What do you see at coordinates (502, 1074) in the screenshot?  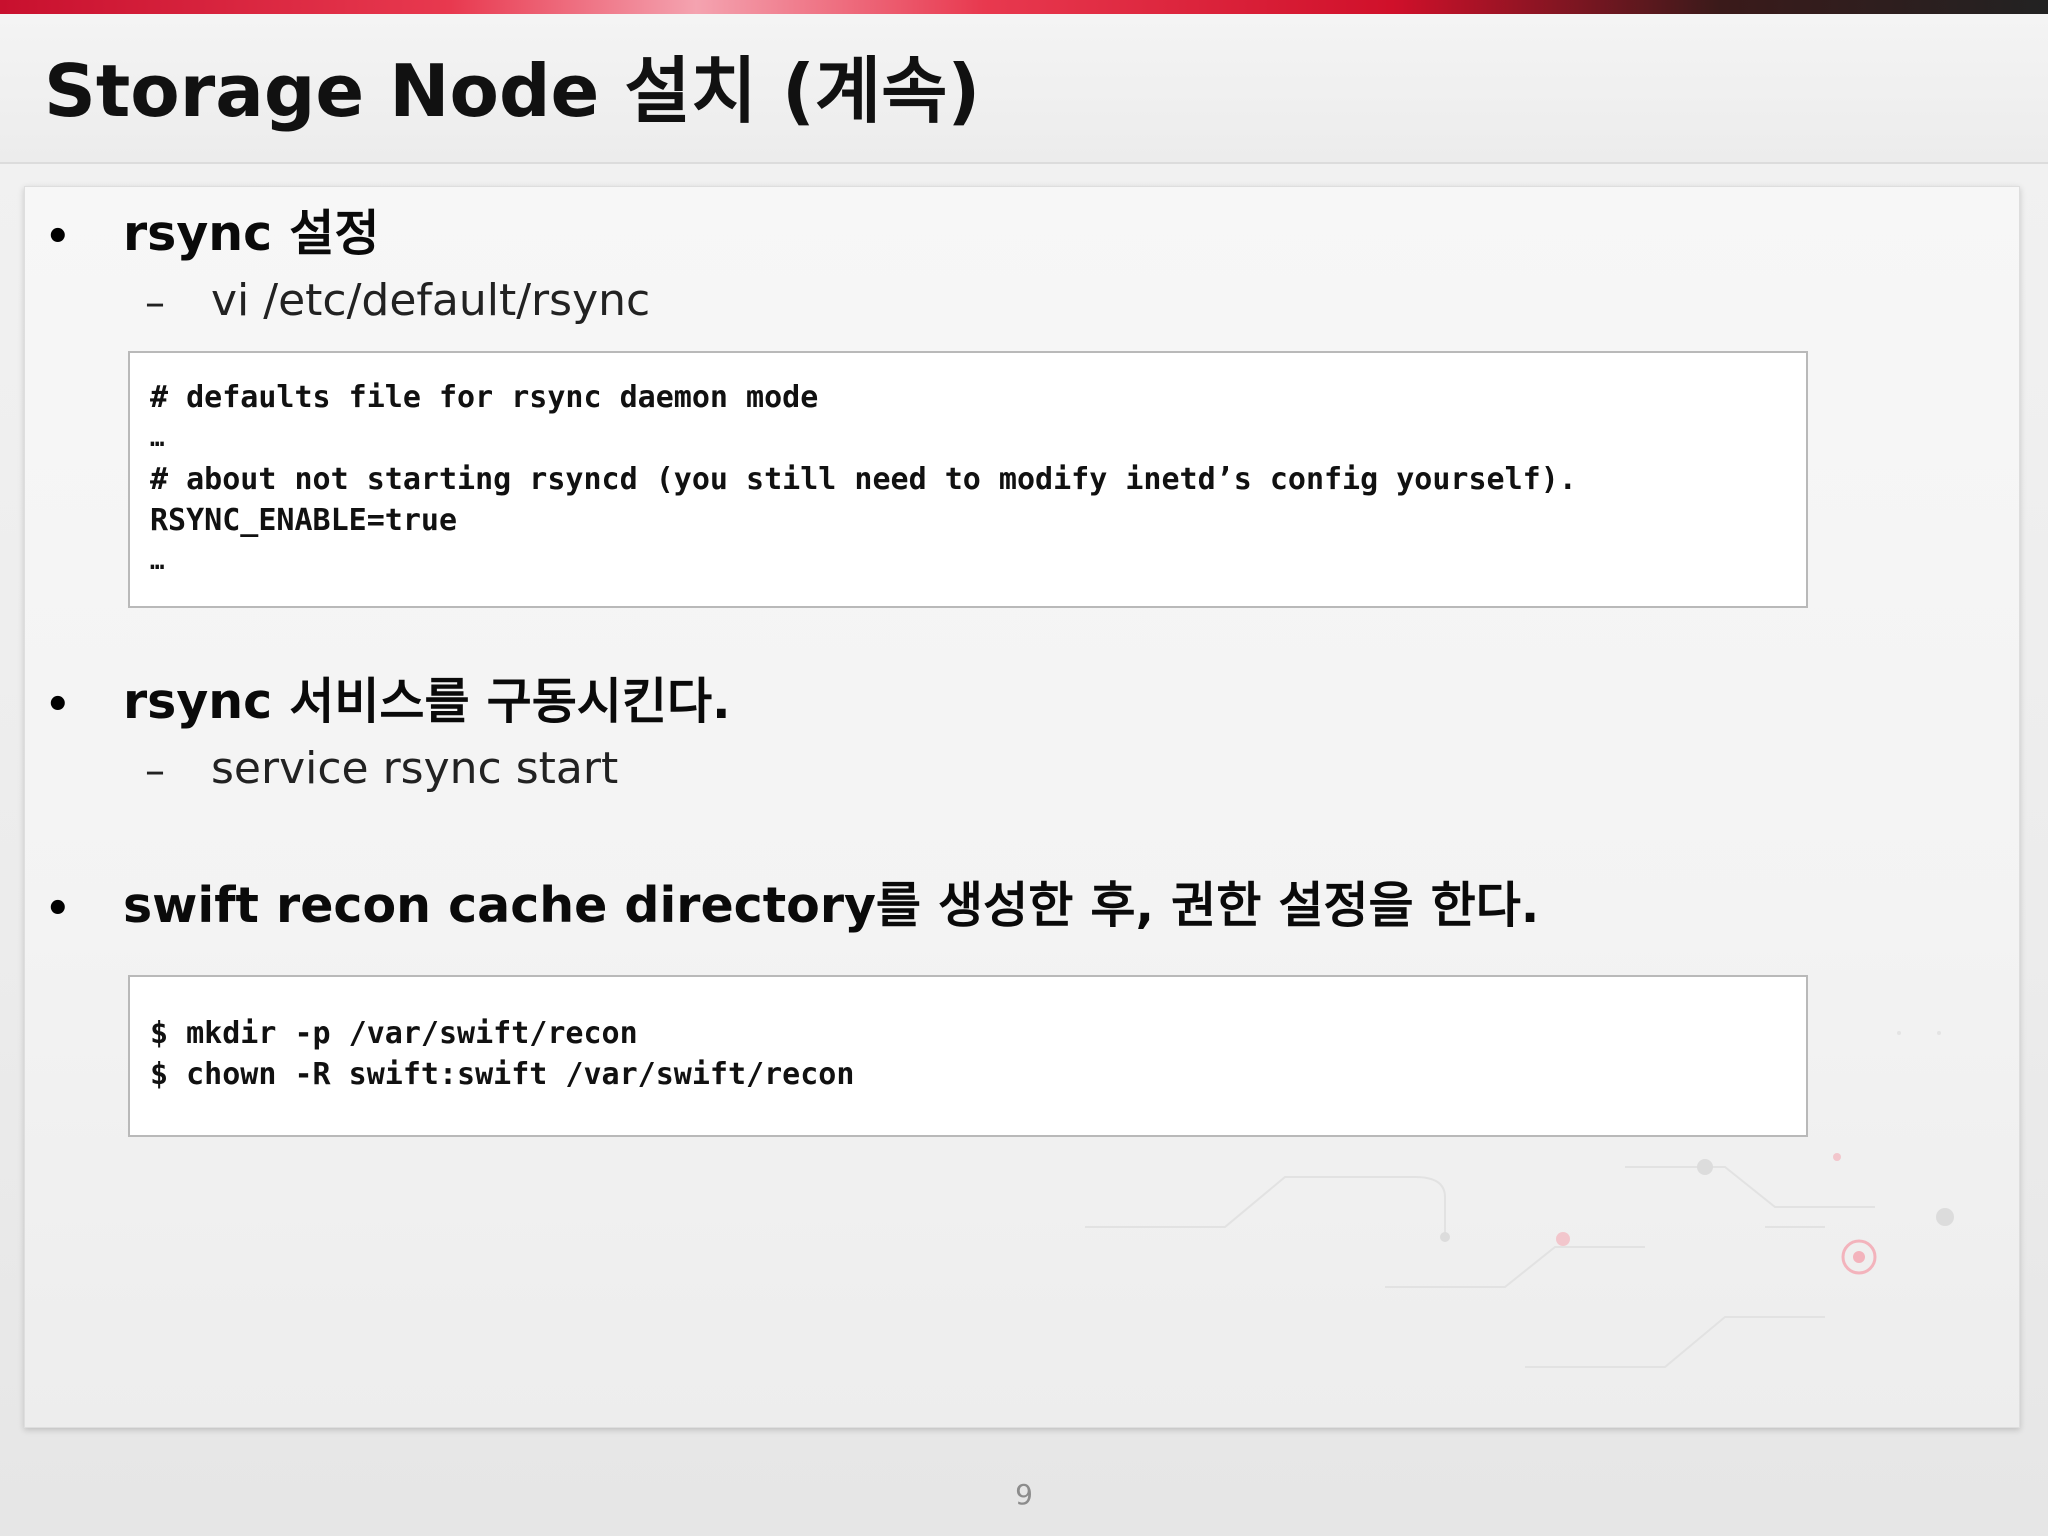 I see `code-line: $ chown -R swift:swift /var/swift/recon` at bounding box center [502, 1074].